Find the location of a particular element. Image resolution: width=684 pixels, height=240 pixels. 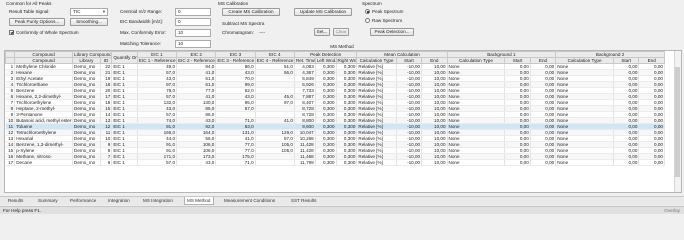

cell-mean-start: -10,00 is located at coordinates (409, 162).